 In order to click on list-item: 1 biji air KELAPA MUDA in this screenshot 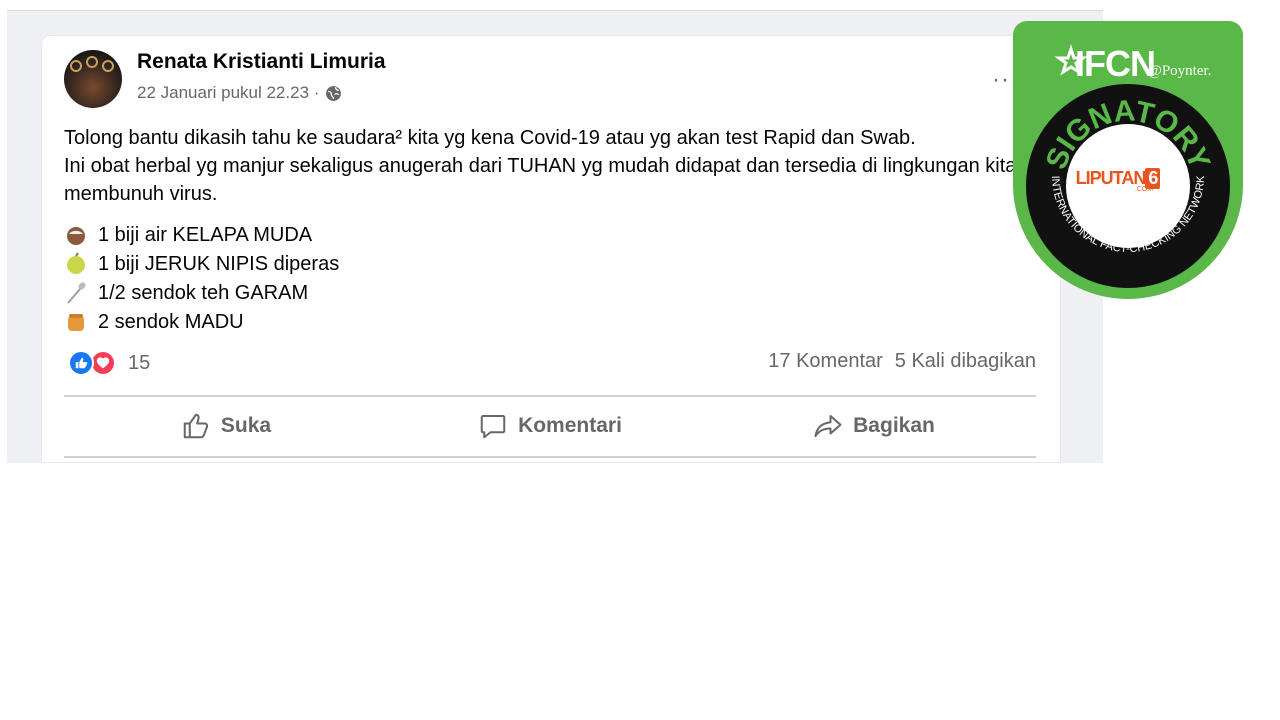, I will do `click(559, 234)`.